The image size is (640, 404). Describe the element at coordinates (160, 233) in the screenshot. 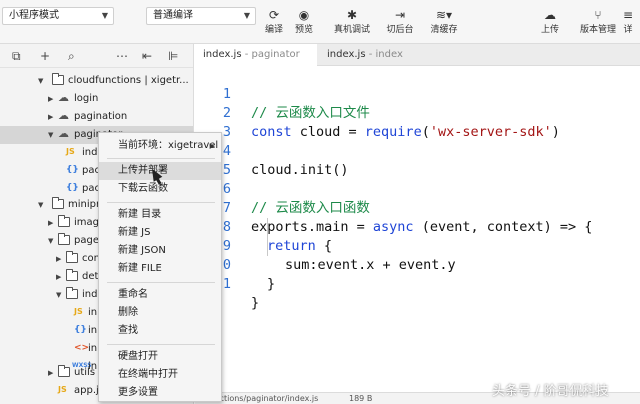

I see `menu-item-new-js: 新建 JS` at that location.